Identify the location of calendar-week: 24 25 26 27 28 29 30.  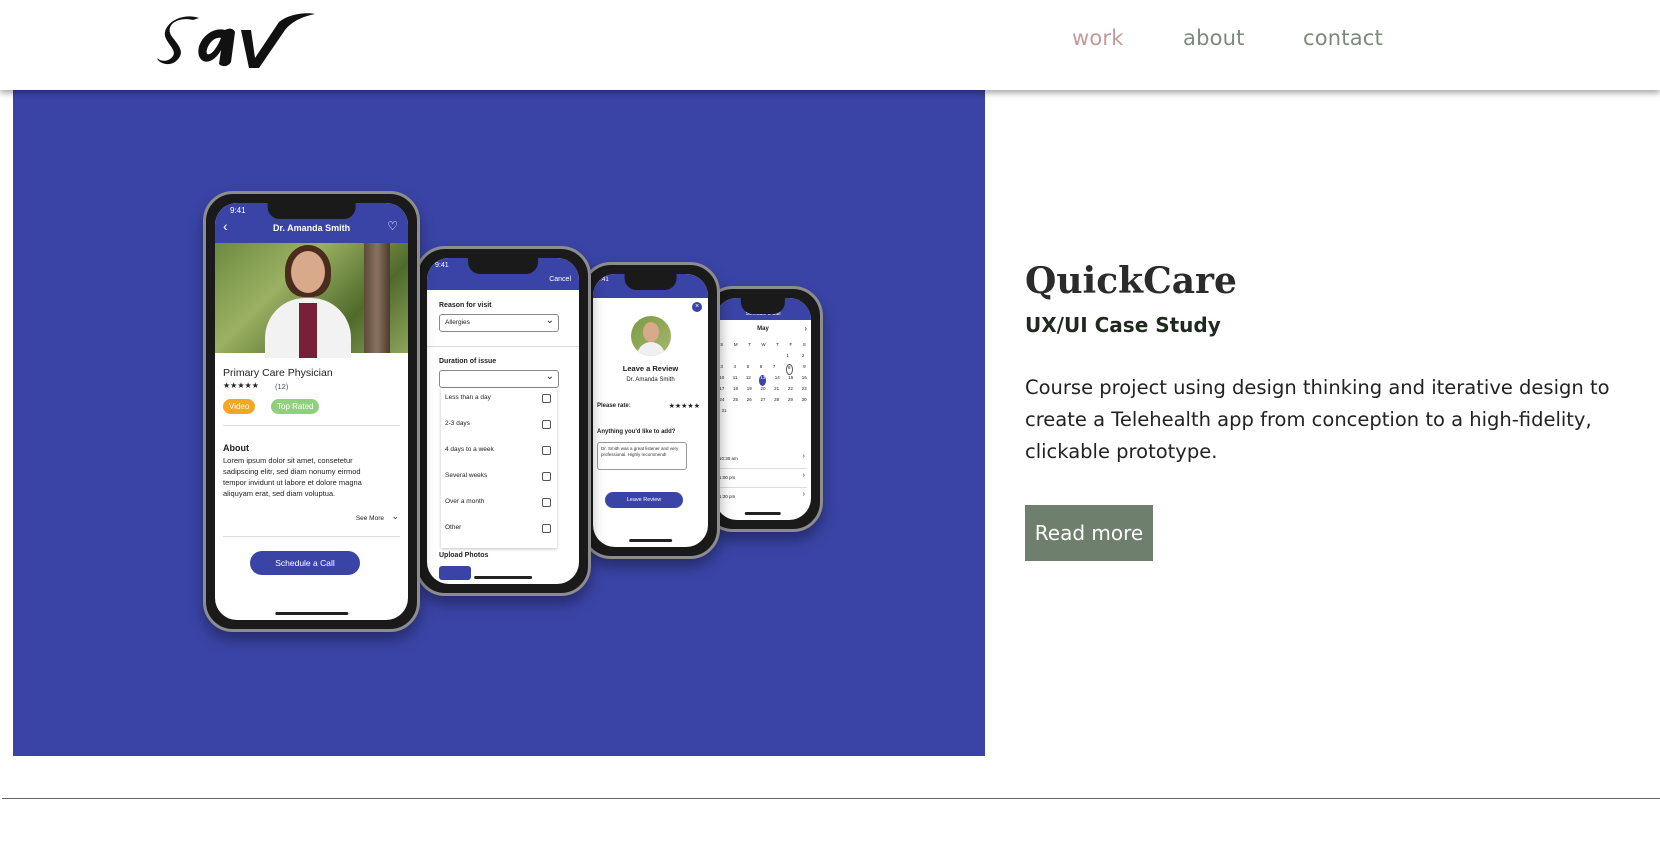
(763, 402).